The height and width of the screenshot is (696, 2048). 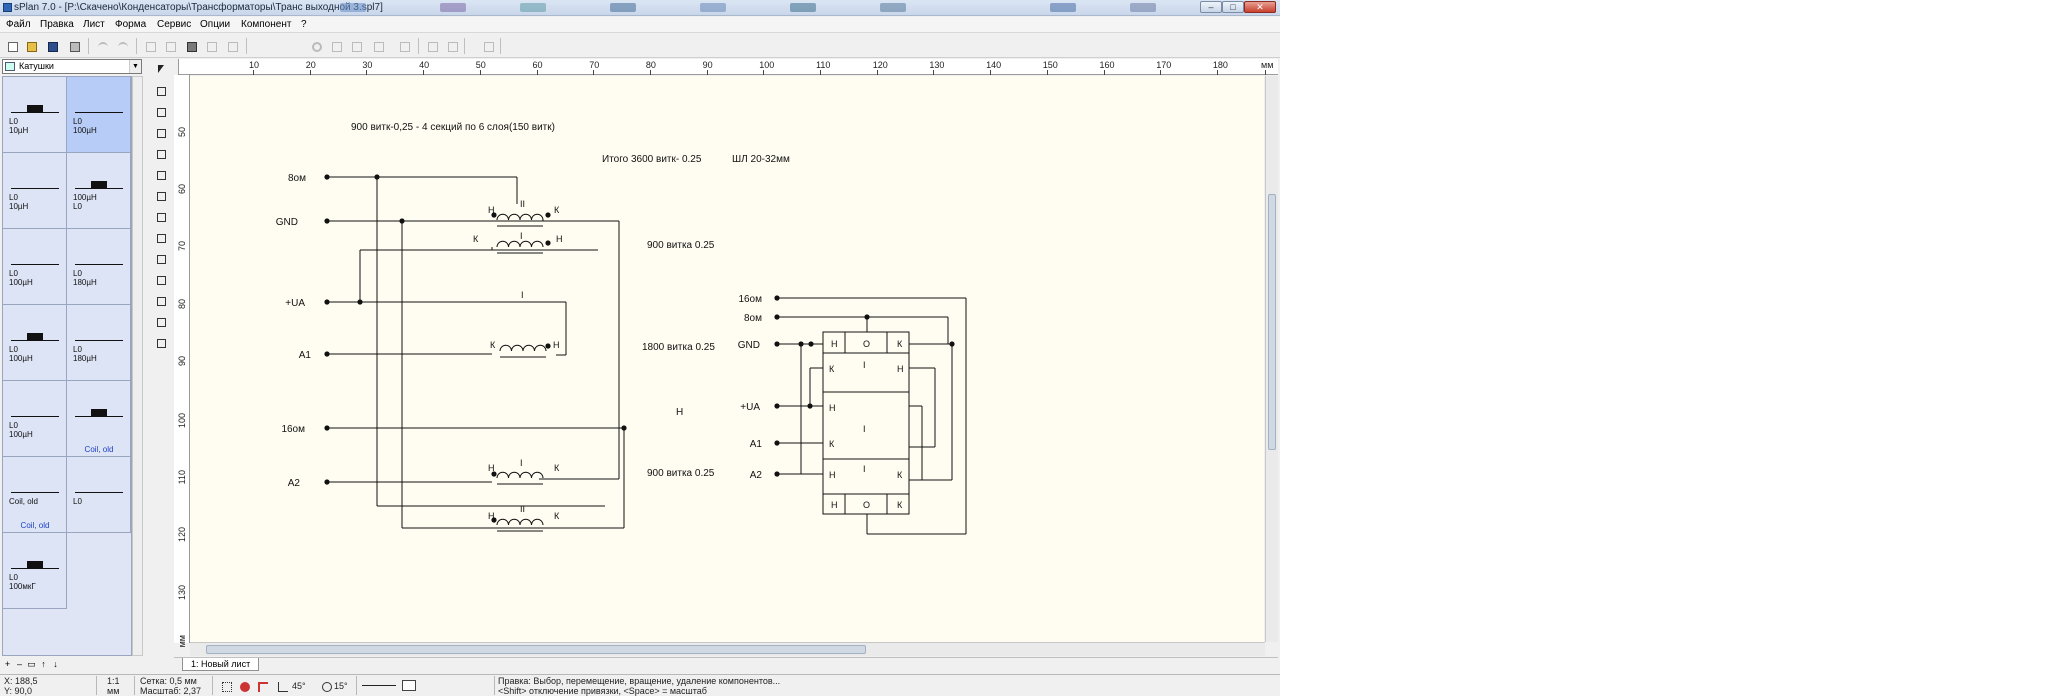 What do you see at coordinates (150, 46) in the screenshot?
I see `cut-icon` at bounding box center [150, 46].